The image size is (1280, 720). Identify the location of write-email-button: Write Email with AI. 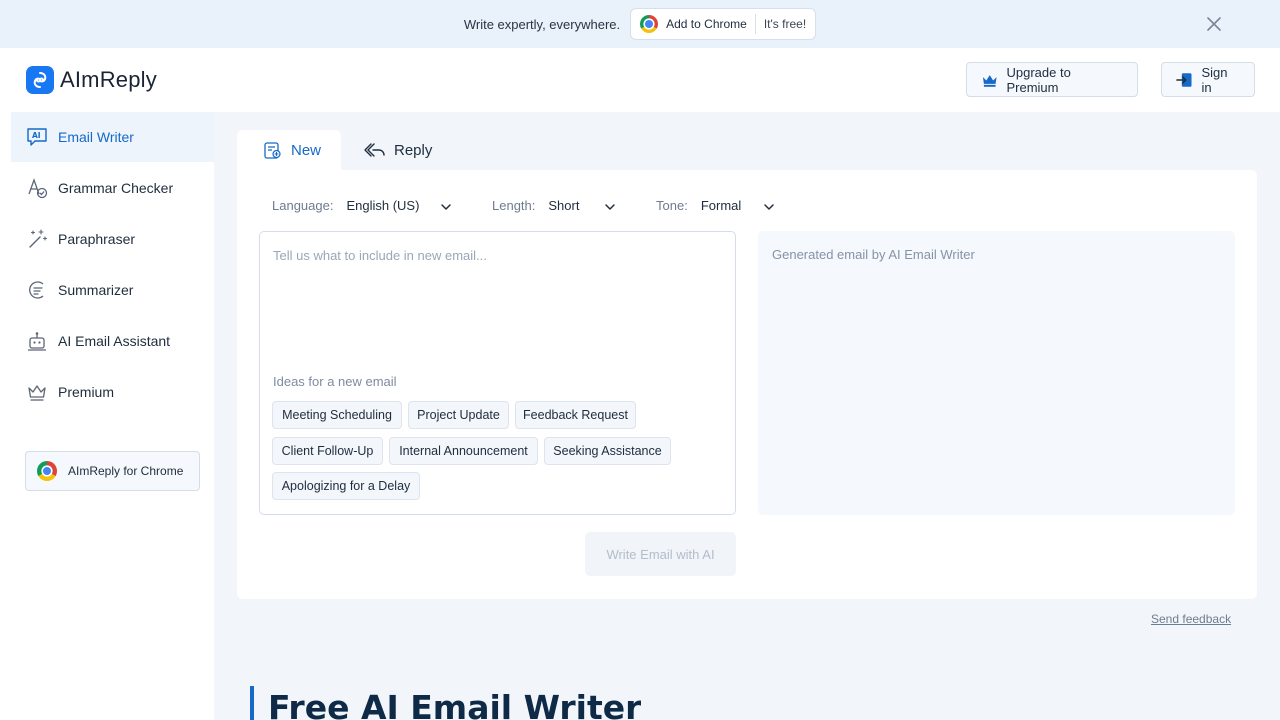
(660, 554).